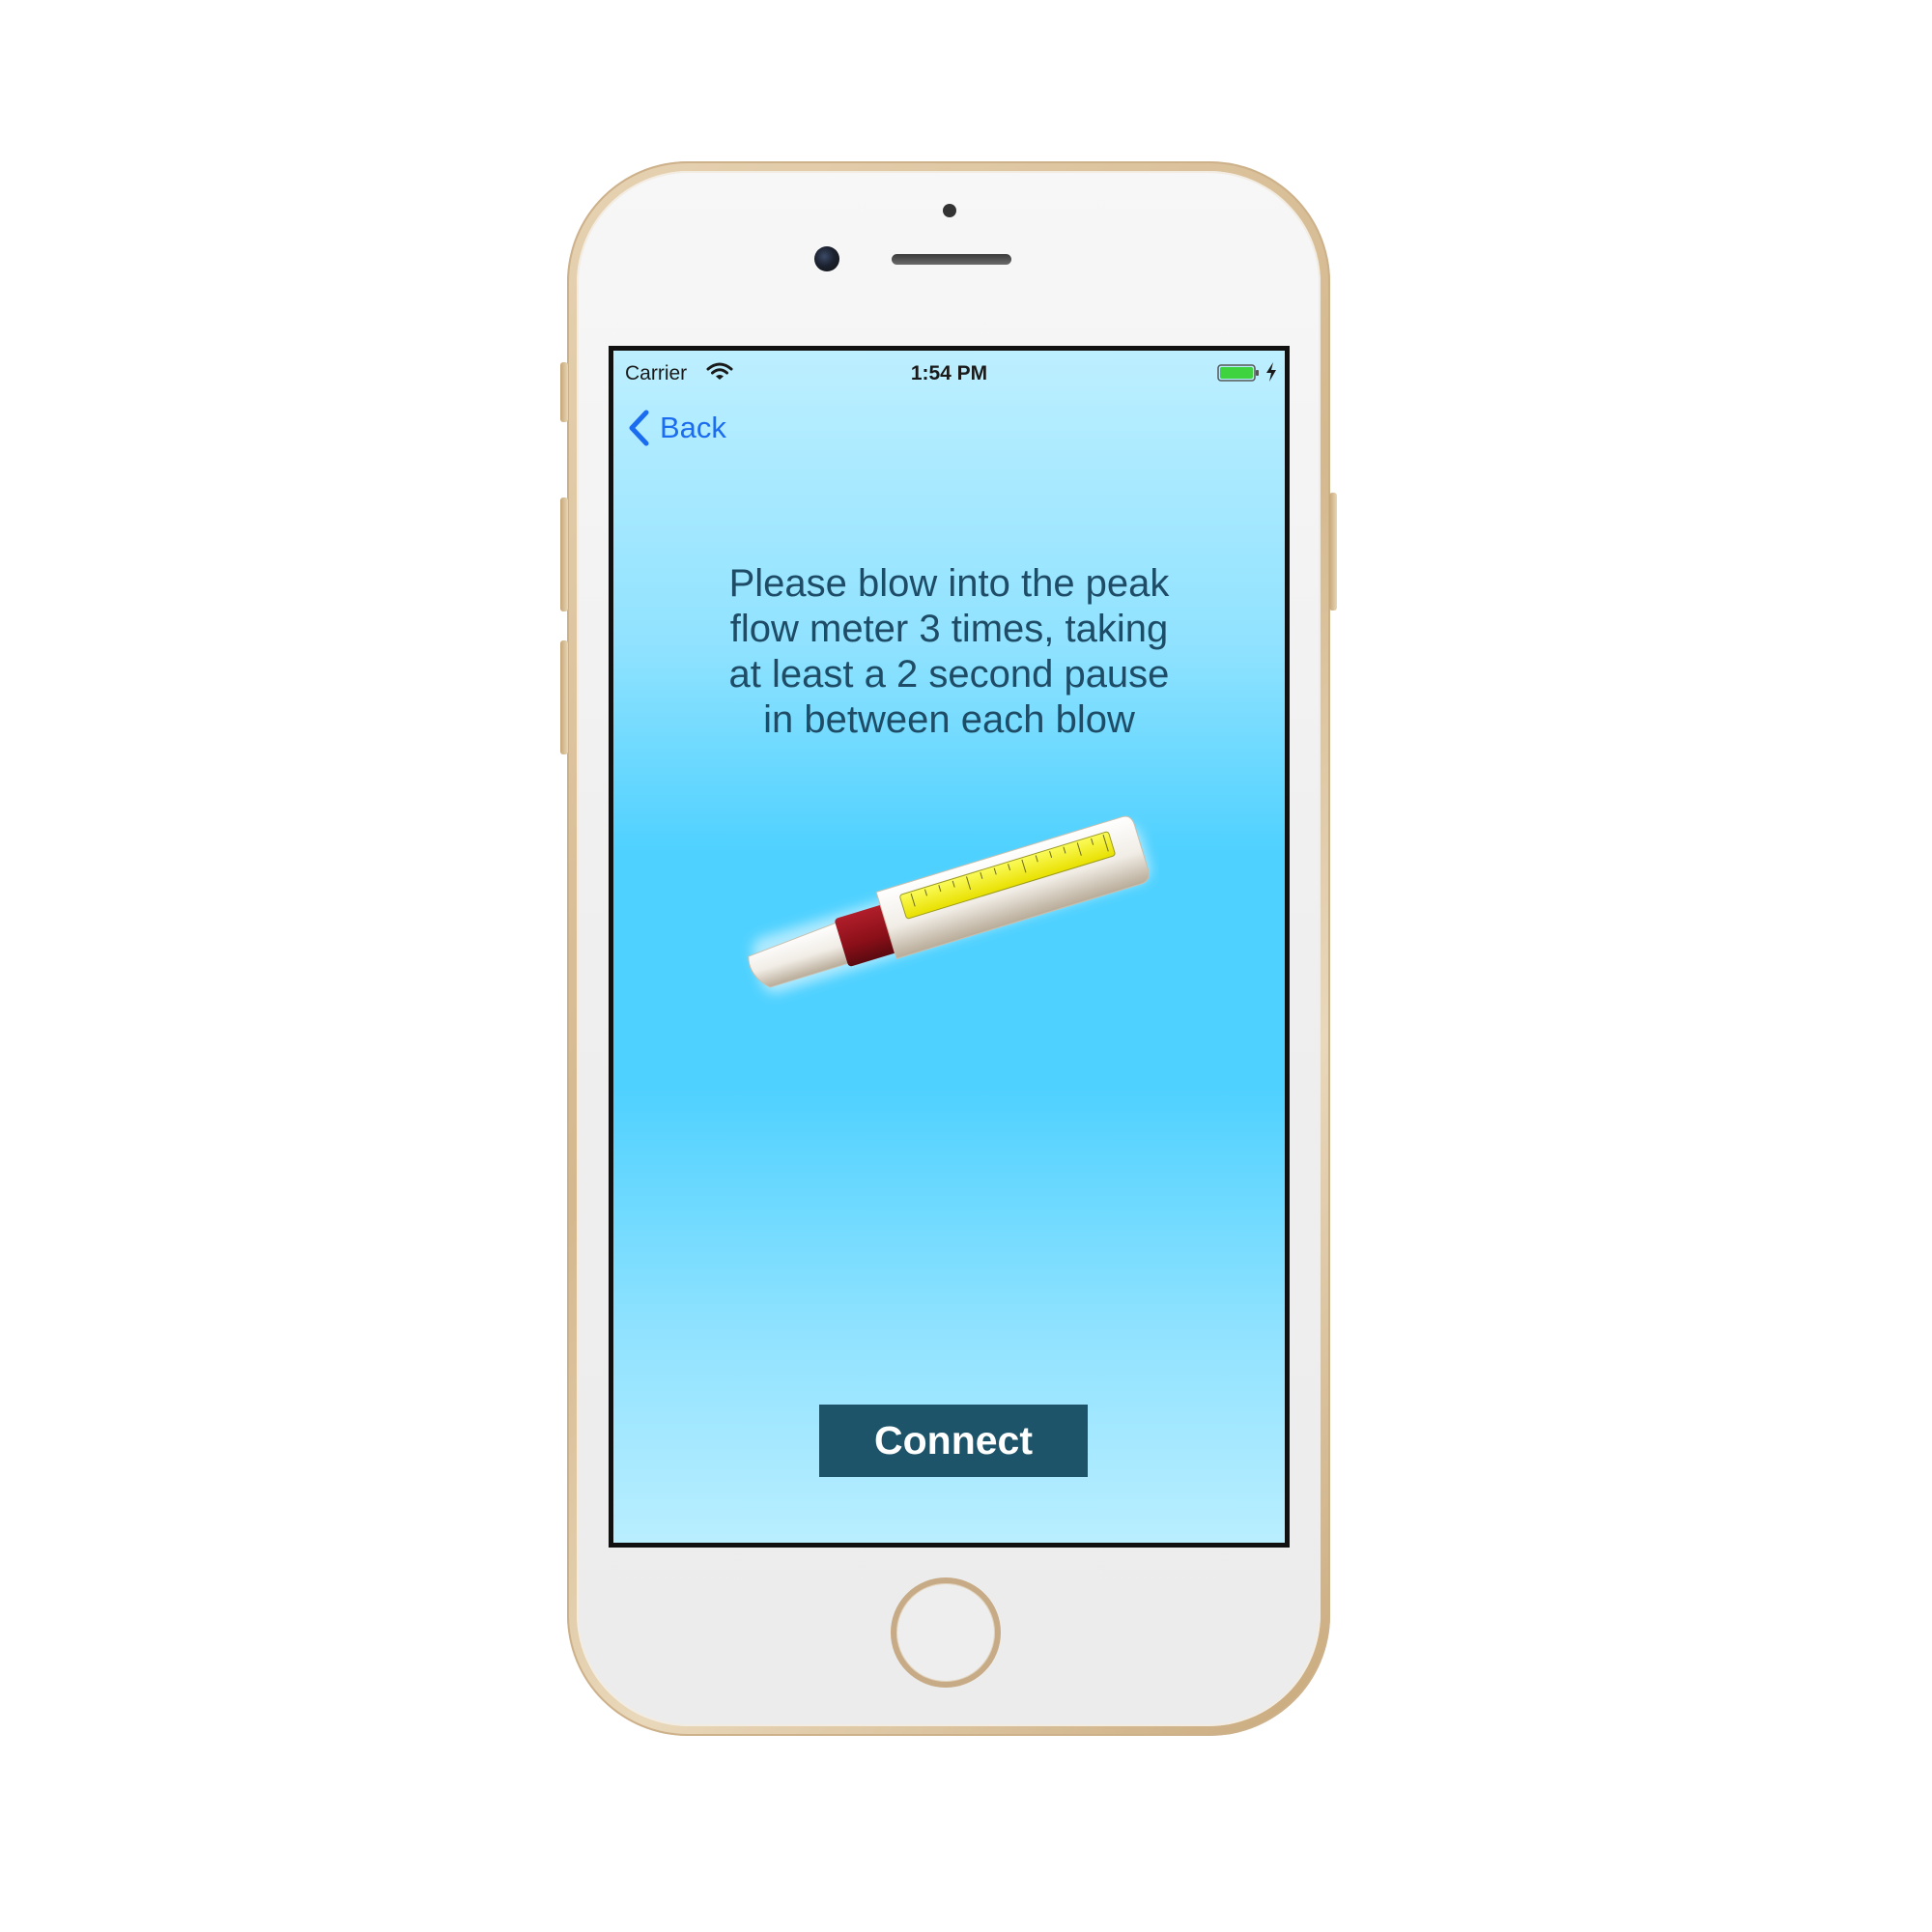 The height and width of the screenshot is (1932, 1932). What do you see at coordinates (564, 392) in the screenshot?
I see `mute-switch` at bounding box center [564, 392].